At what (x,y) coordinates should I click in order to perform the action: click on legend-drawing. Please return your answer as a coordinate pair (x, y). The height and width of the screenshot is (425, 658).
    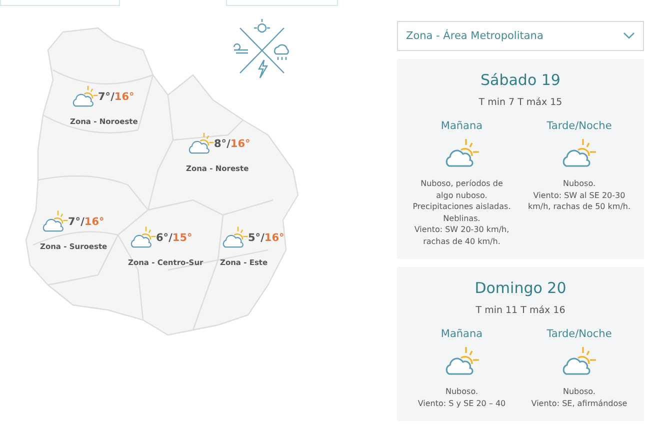
    Looking at the image, I should click on (262, 49).